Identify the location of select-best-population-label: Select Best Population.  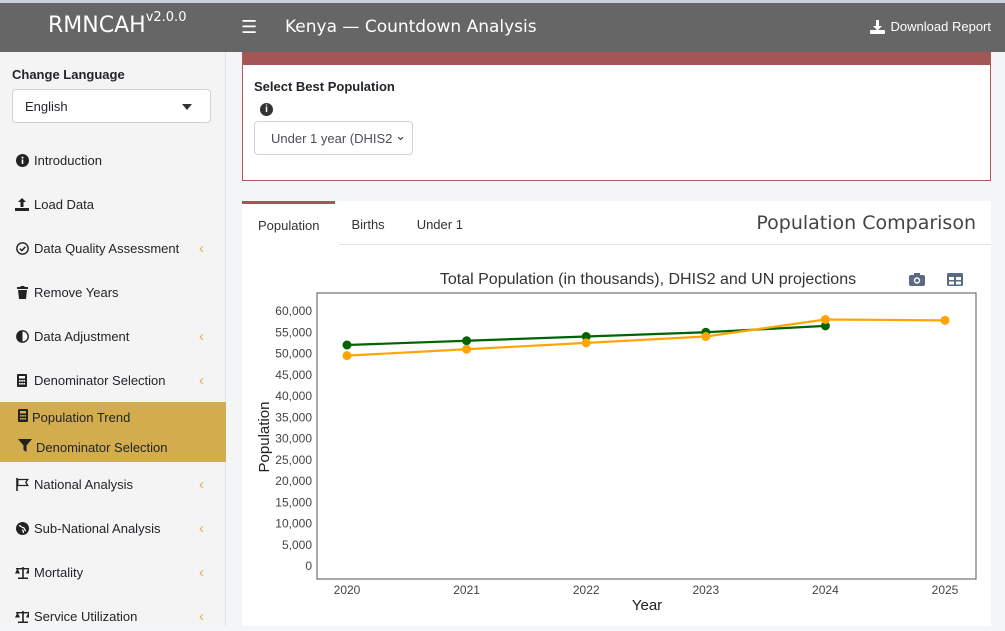
(324, 86).